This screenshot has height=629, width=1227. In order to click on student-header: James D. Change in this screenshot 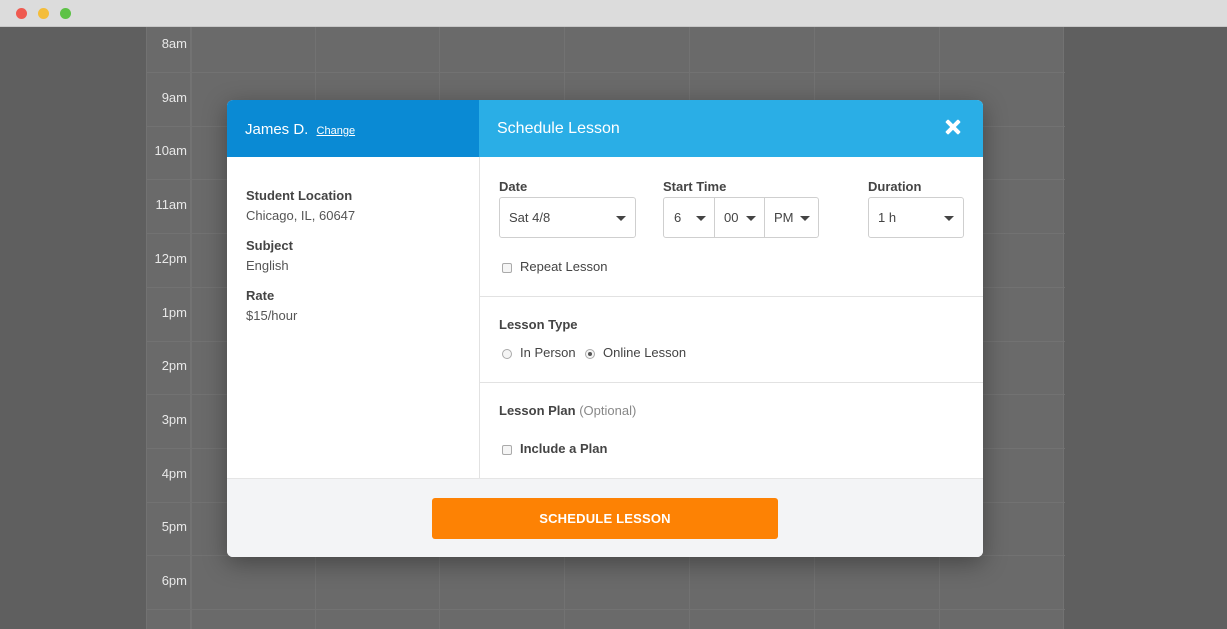, I will do `click(353, 128)`.